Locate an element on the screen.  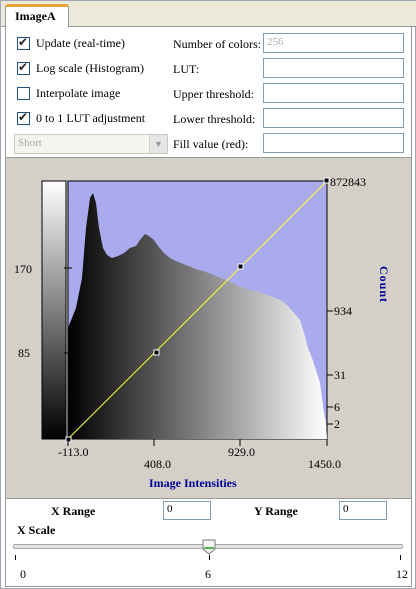
y-axis-label: Count is located at coordinates (384, 285).